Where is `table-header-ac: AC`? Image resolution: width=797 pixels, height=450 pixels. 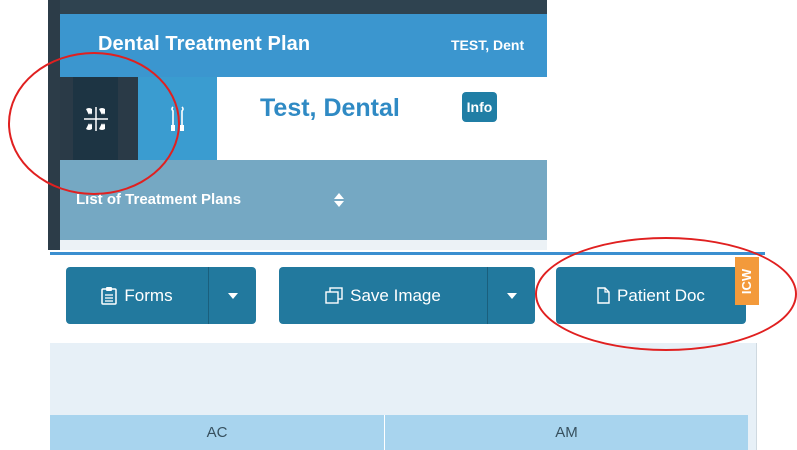
table-header-ac: AC is located at coordinates (217, 432).